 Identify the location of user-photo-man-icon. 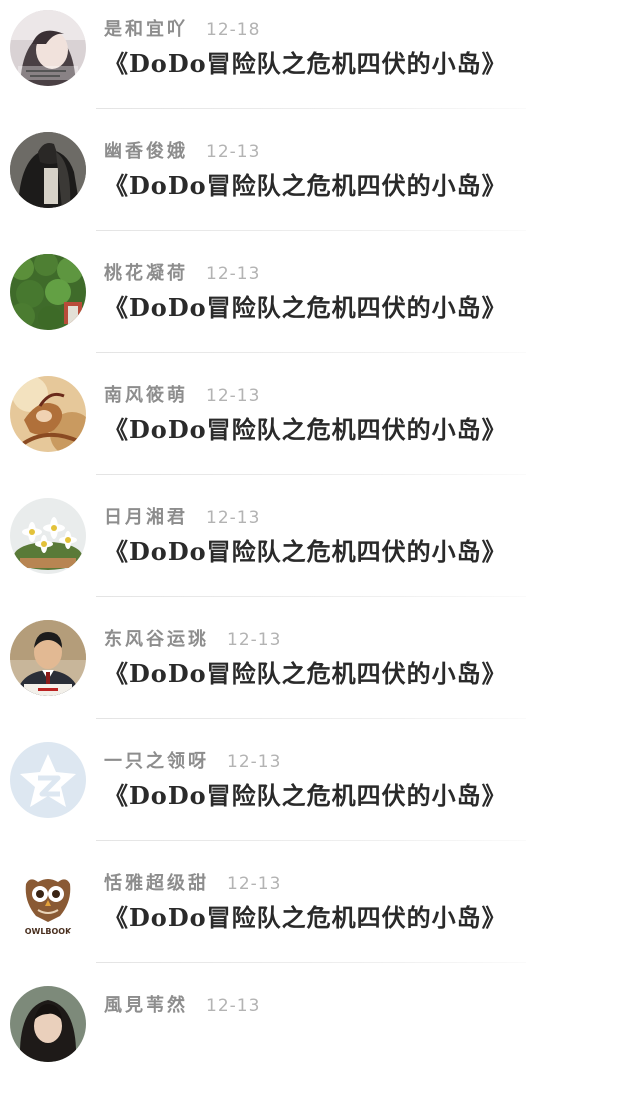
(48, 658).